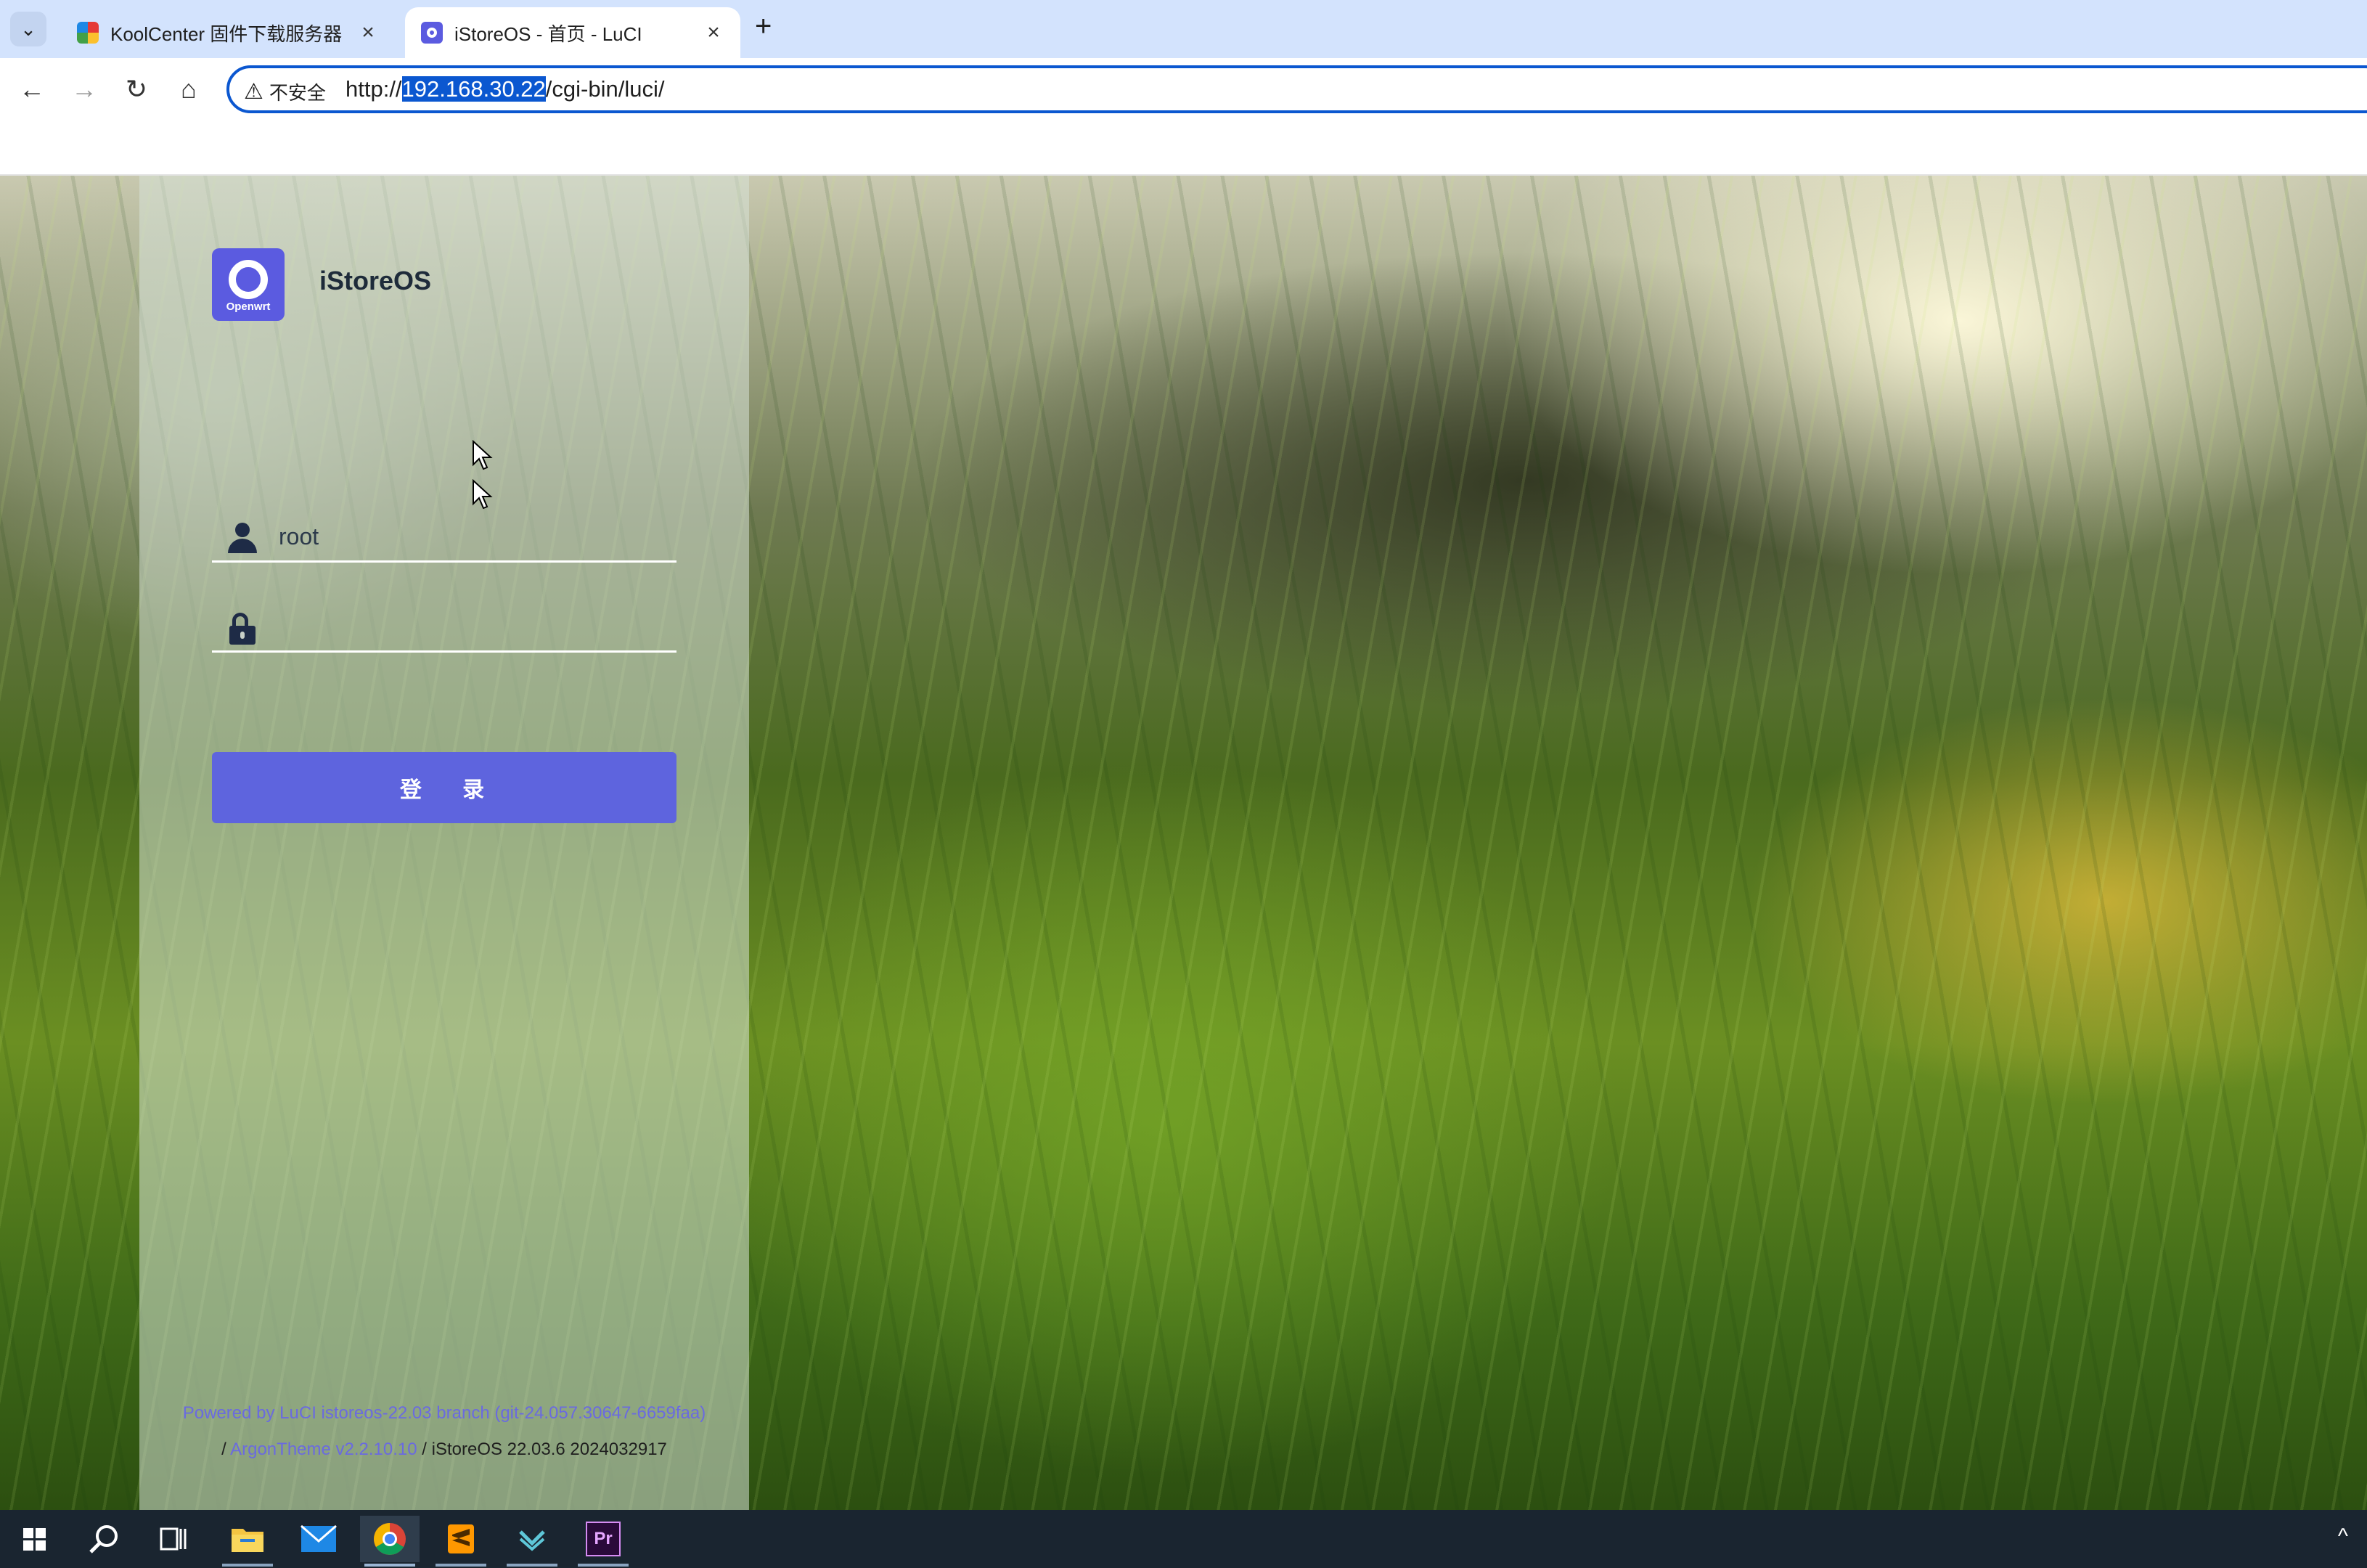  Describe the element at coordinates (763, 26) in the screenshot. I see `new-tab-button: +` at that location.